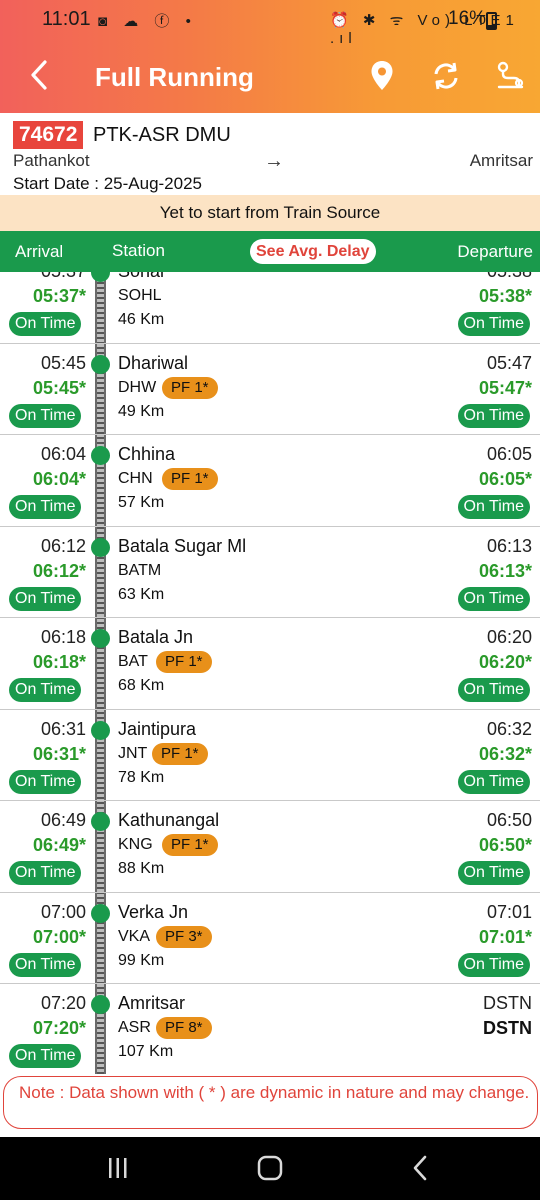 The height and width of the screenshot is (1200, 540). I want to click on status-bar: 11:01 ◙ ☁ ⓕ • ⏰ ✱ ᯤ Vo) LTE1 .ıl 16%, so click(270, 23).